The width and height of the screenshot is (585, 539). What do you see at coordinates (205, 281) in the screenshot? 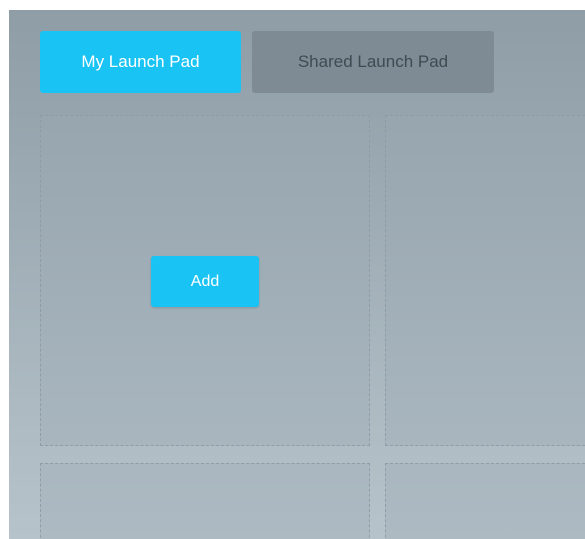
I see `add-button: Add` at bounding box center [205, 281].